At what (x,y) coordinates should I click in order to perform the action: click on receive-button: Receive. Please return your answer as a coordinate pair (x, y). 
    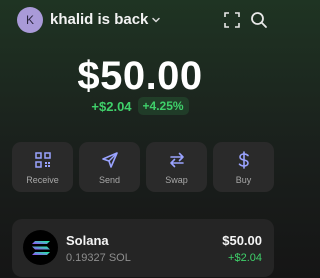
    Looking at the image, I should click on (42, 167).